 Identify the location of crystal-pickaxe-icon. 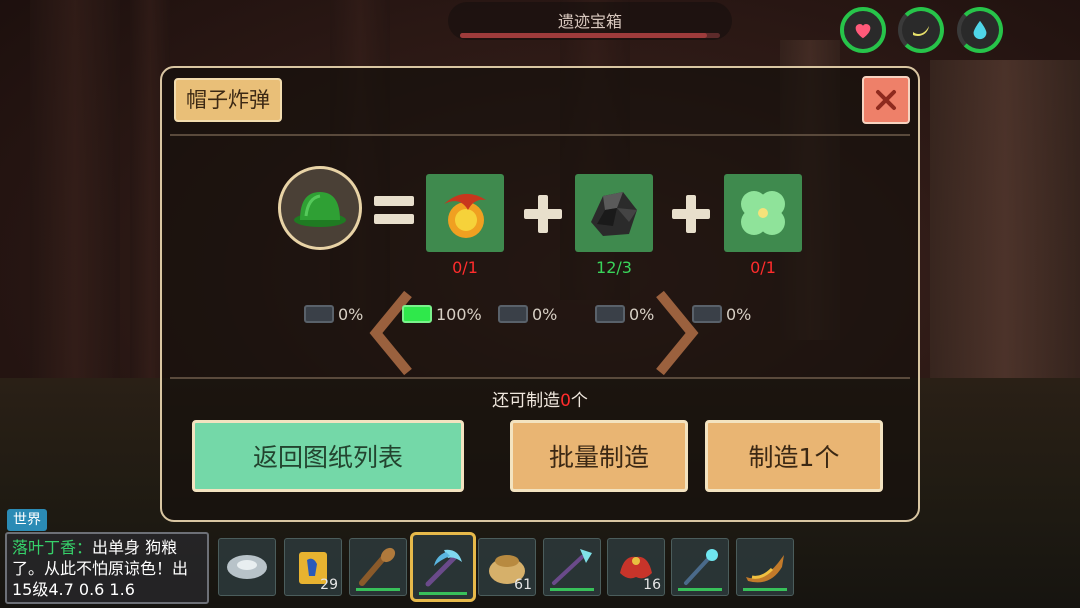
(443, 568).